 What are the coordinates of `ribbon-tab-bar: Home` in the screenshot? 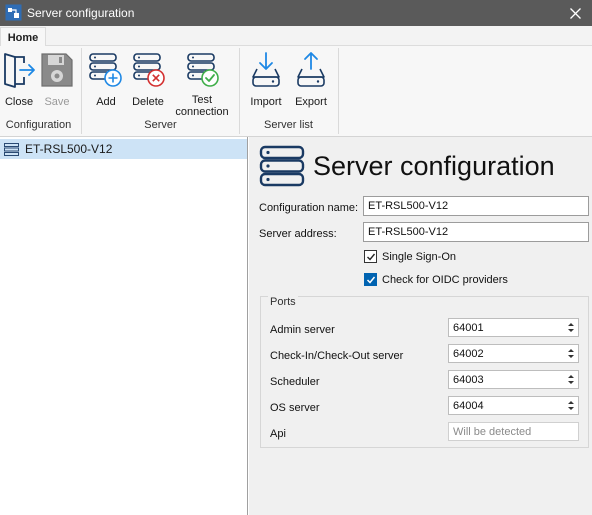 It's located at (296, 36).